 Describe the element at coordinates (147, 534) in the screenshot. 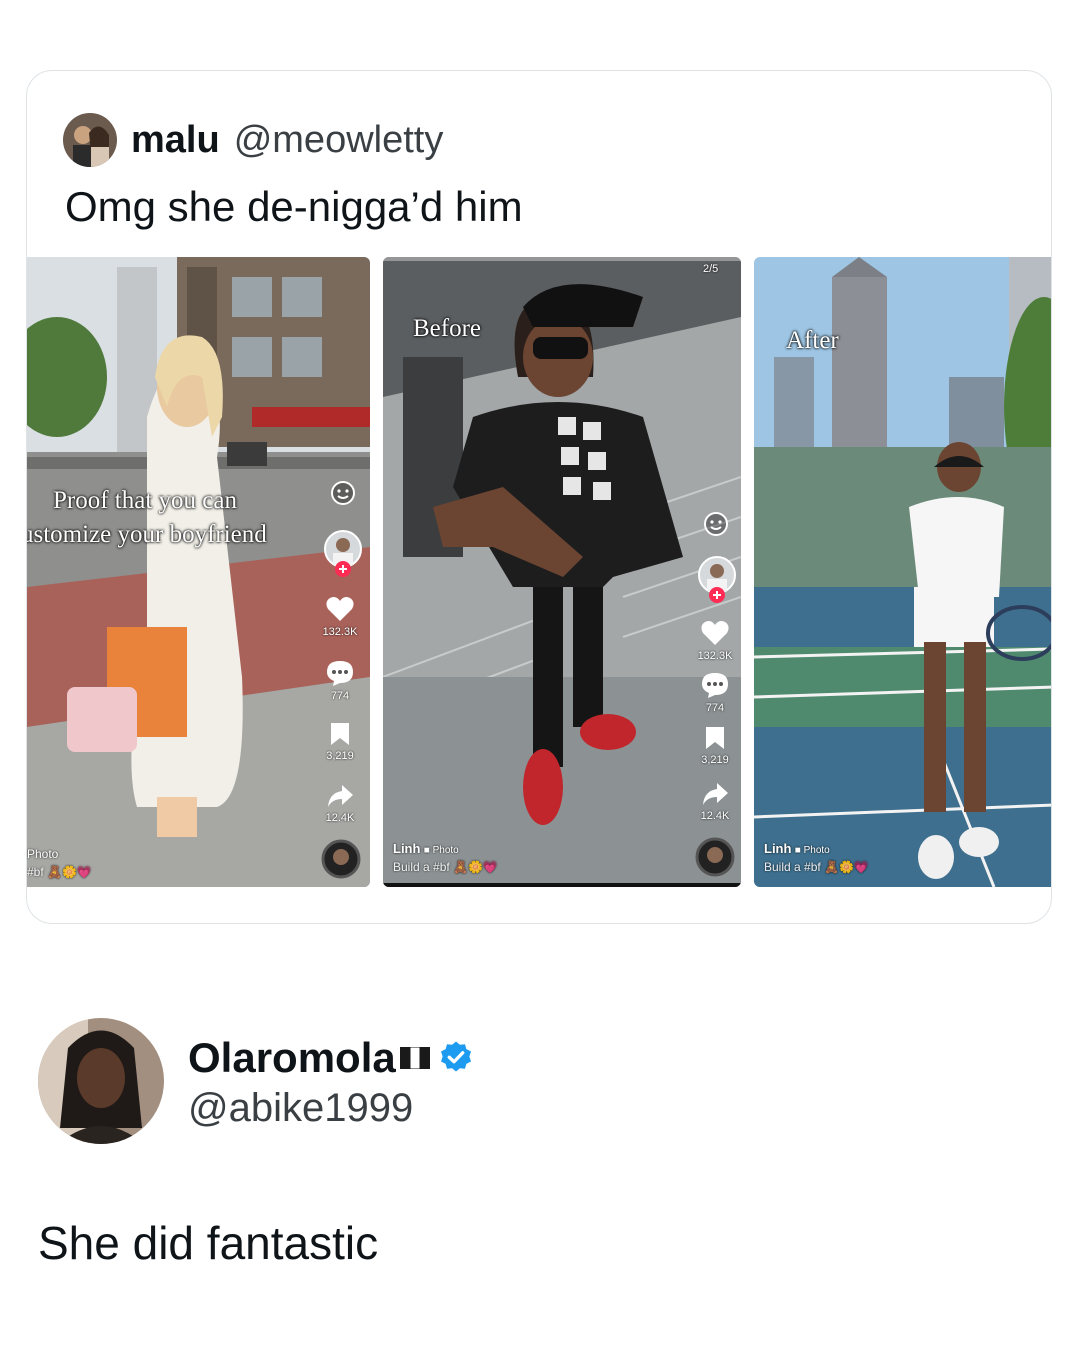

I see `panel-1-caption-line-2: ustomize your boyfriend` at that location.